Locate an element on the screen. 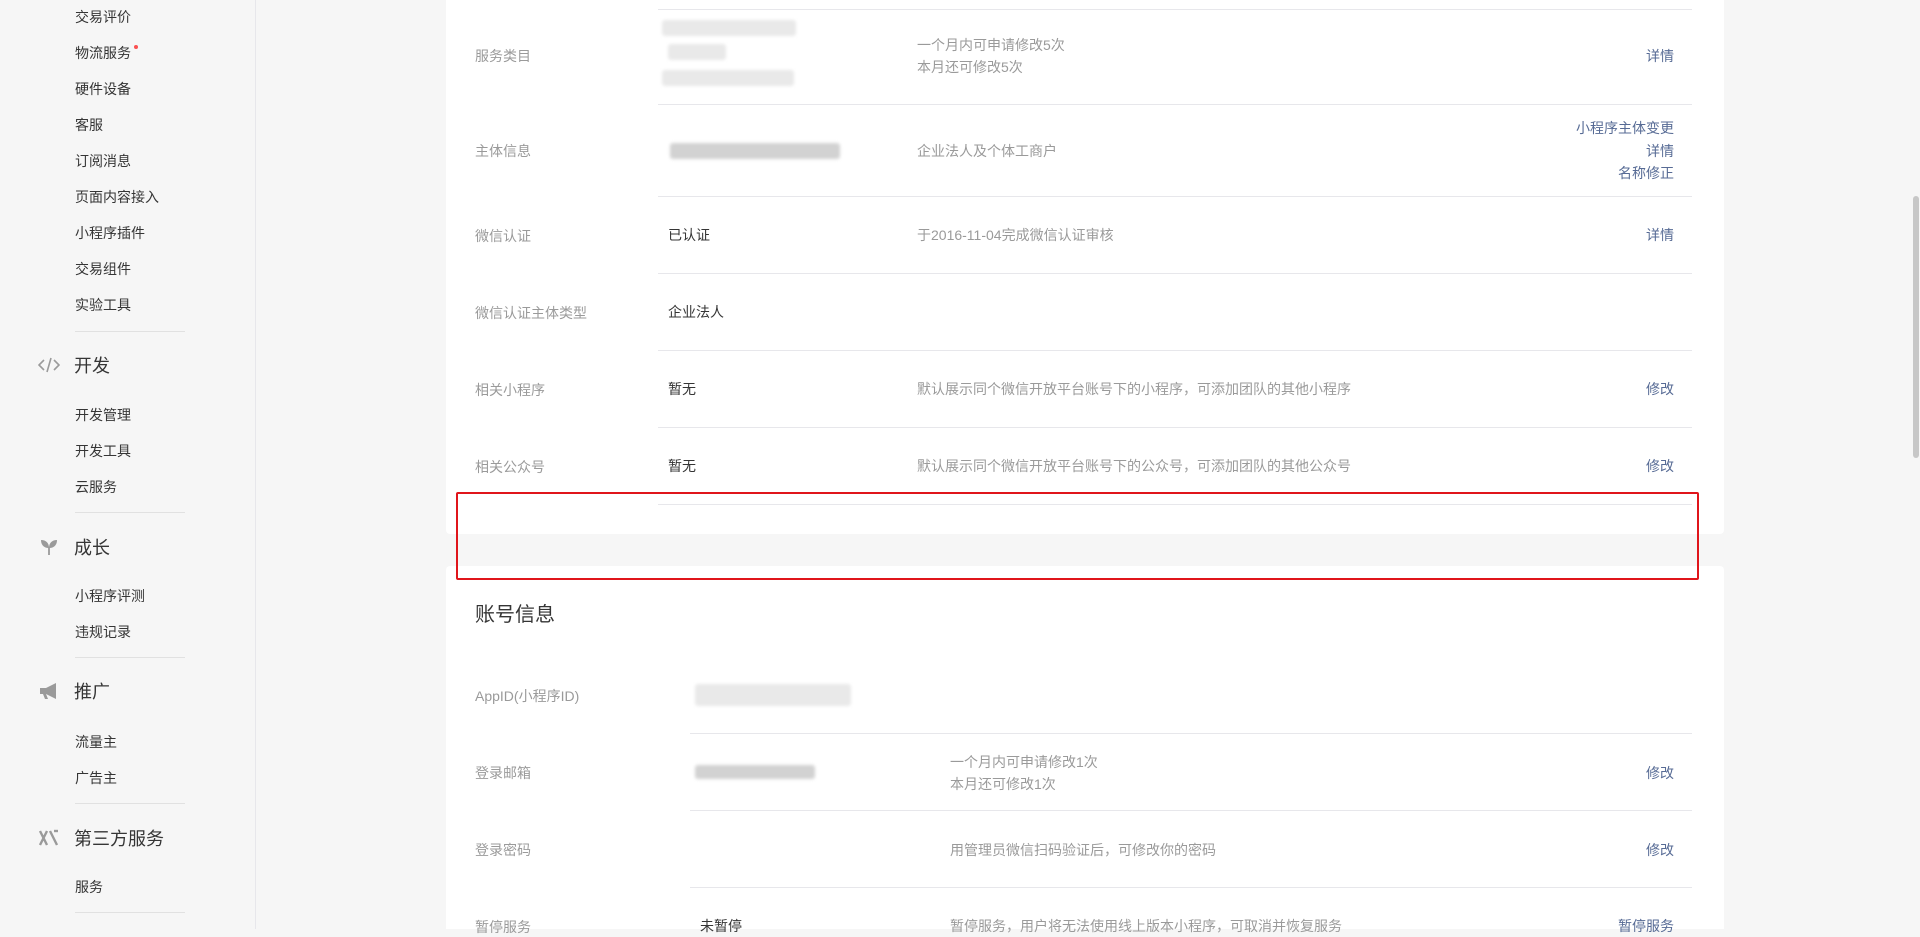 The image size is (1920, 937). sidebar-item-hardware: 硬件设备 is located at coordinates (103, 89).